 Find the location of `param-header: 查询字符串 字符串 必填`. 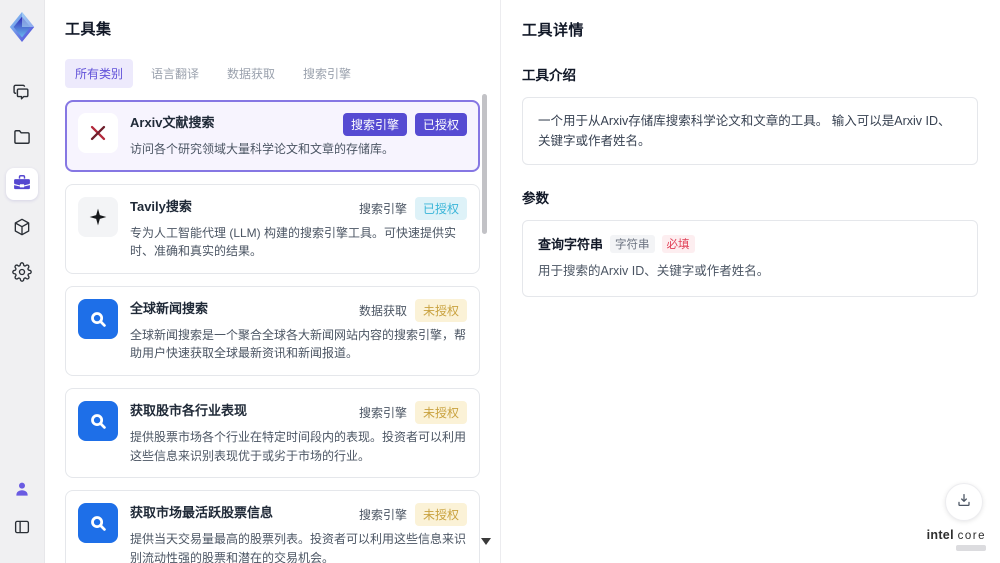

param-header: 查询字符串 字符串 必填 is located at coordinates (750, 243).